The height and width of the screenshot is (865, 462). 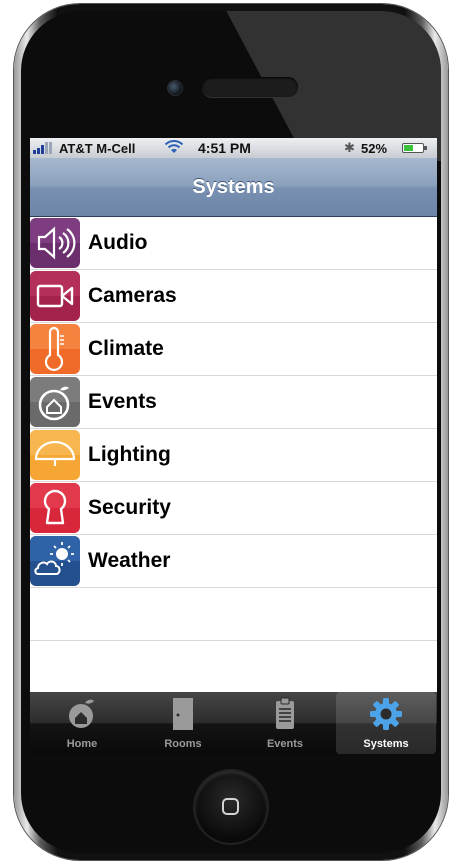 I want to click on list-item-security: Security, so click(x=233, y=508).